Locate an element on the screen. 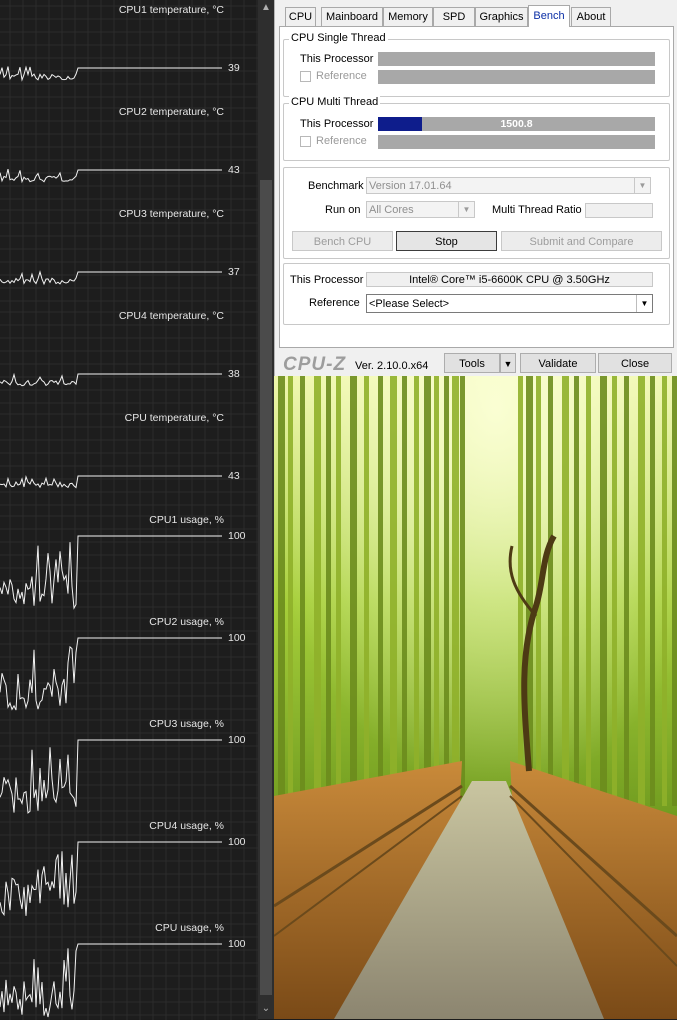 This screenshot has width=677, height=1020. validate-button: Validate is located at coordinates (558, 363).